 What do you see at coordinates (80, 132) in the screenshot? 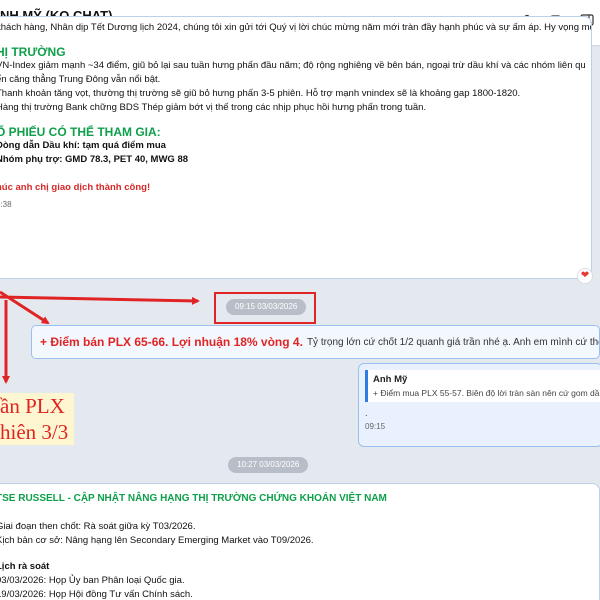
I see `section-title-stocks: Ổ PHIẾU CÓ THỂ THAM GIA:` at bounding box center [80, 132].